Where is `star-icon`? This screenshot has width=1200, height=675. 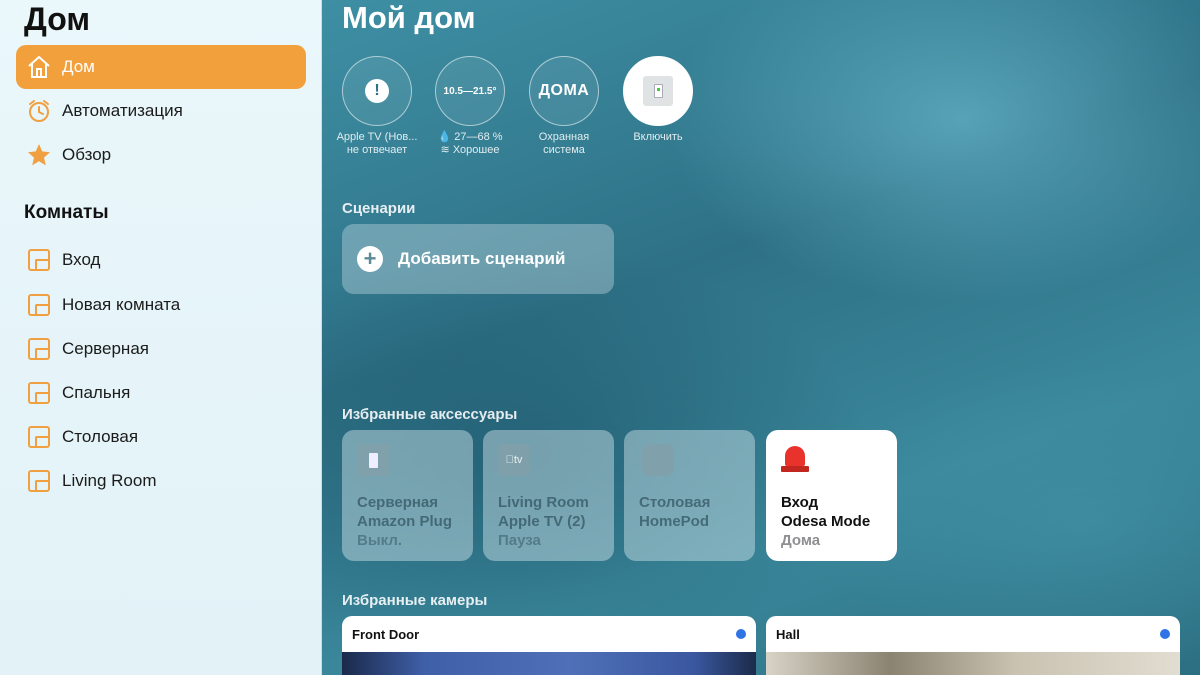
star-icon is located at coordinates (39, 155).